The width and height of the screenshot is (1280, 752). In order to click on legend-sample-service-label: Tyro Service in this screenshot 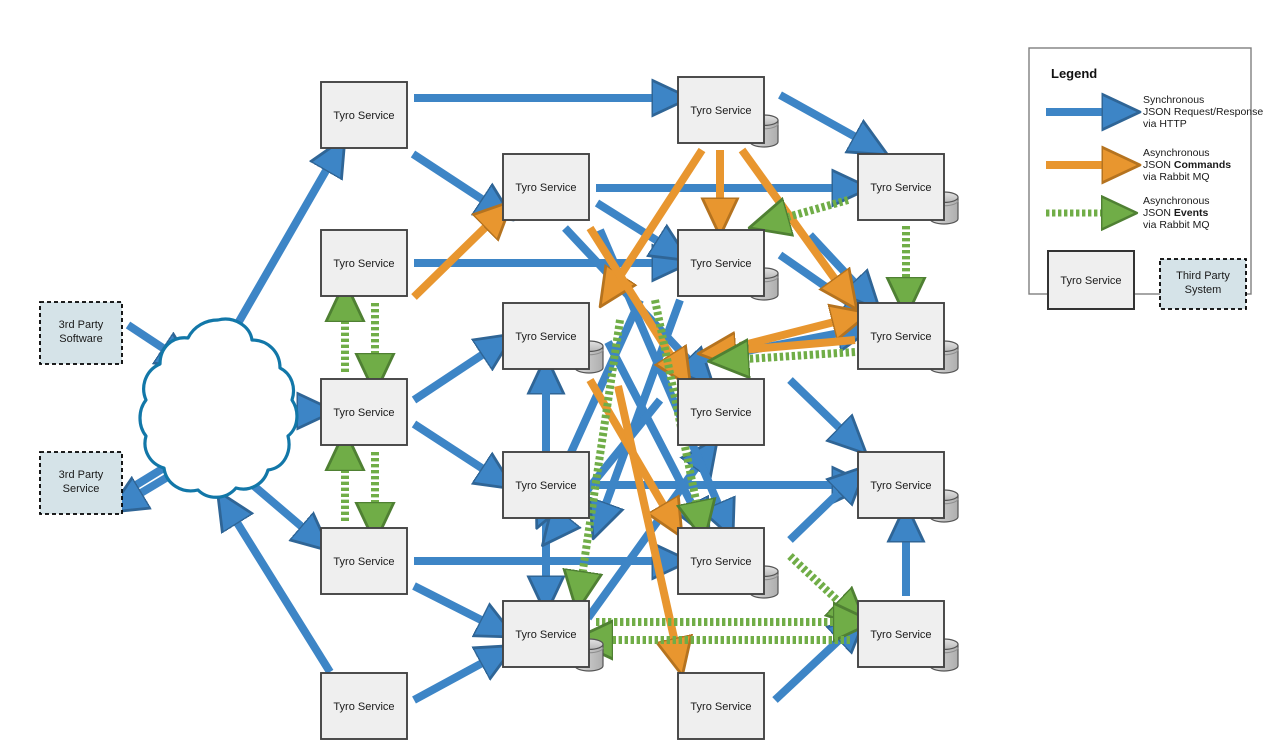, I will do `click(1090, 281)`.